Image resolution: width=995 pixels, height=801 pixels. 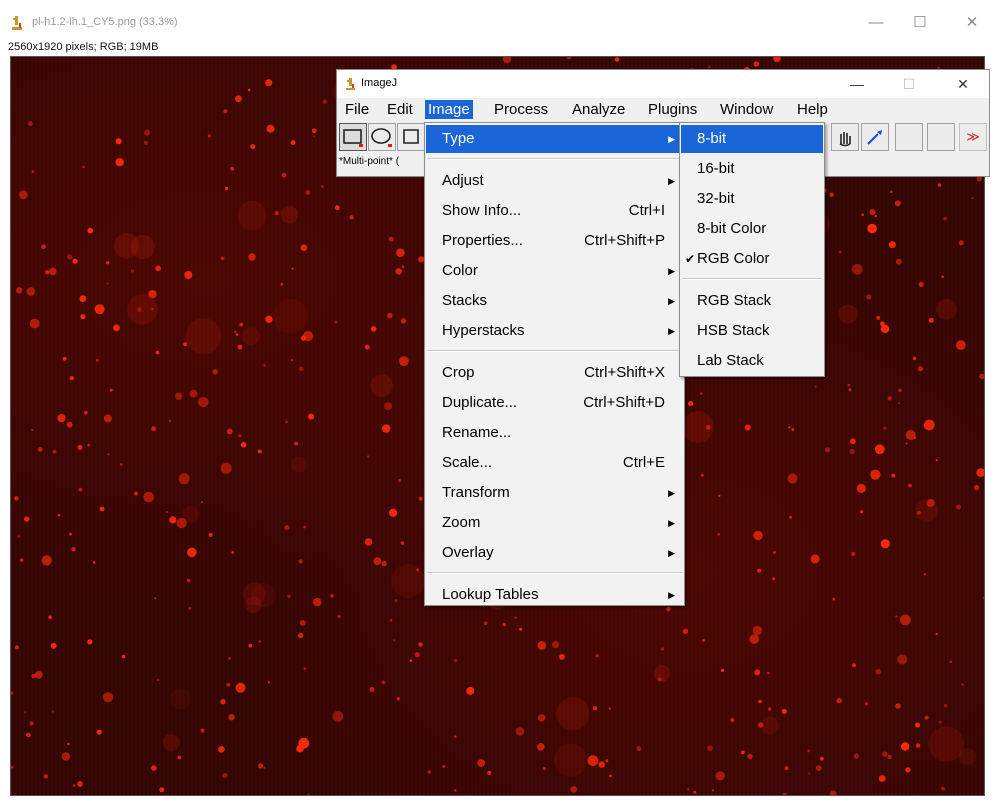 What do you see at coordinates (357, 109) in the screenshot?
I see `menu-file: File` at bounding box center [357, 109].